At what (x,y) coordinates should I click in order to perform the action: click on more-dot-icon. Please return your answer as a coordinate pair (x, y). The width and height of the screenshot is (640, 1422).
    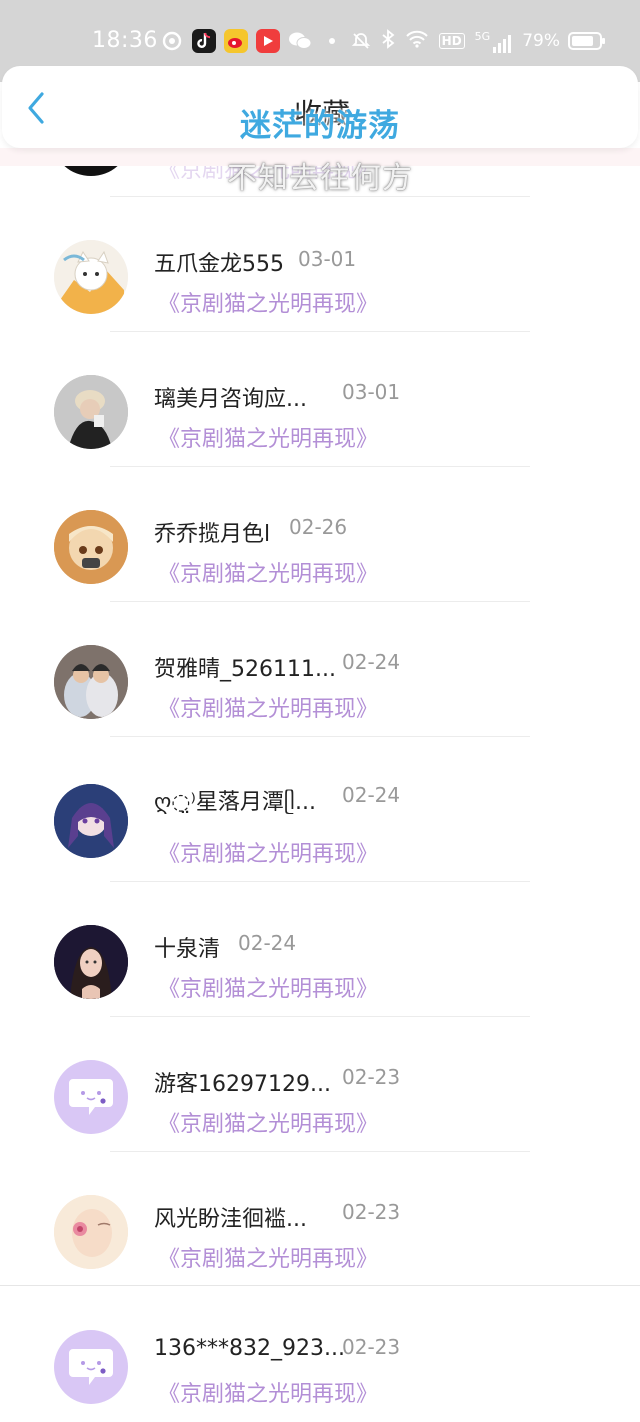
    Looking at the image, I should click on (332, 41).